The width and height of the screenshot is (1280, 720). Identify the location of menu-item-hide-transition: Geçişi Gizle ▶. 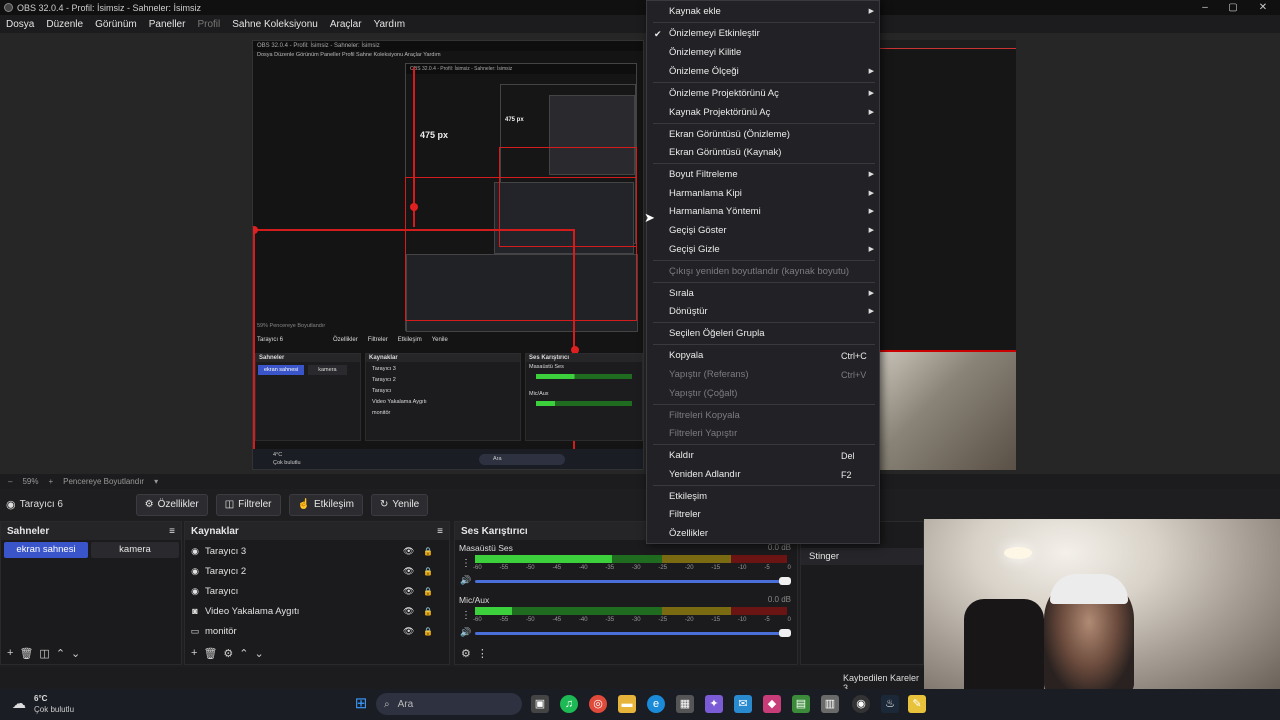
(763, 250).